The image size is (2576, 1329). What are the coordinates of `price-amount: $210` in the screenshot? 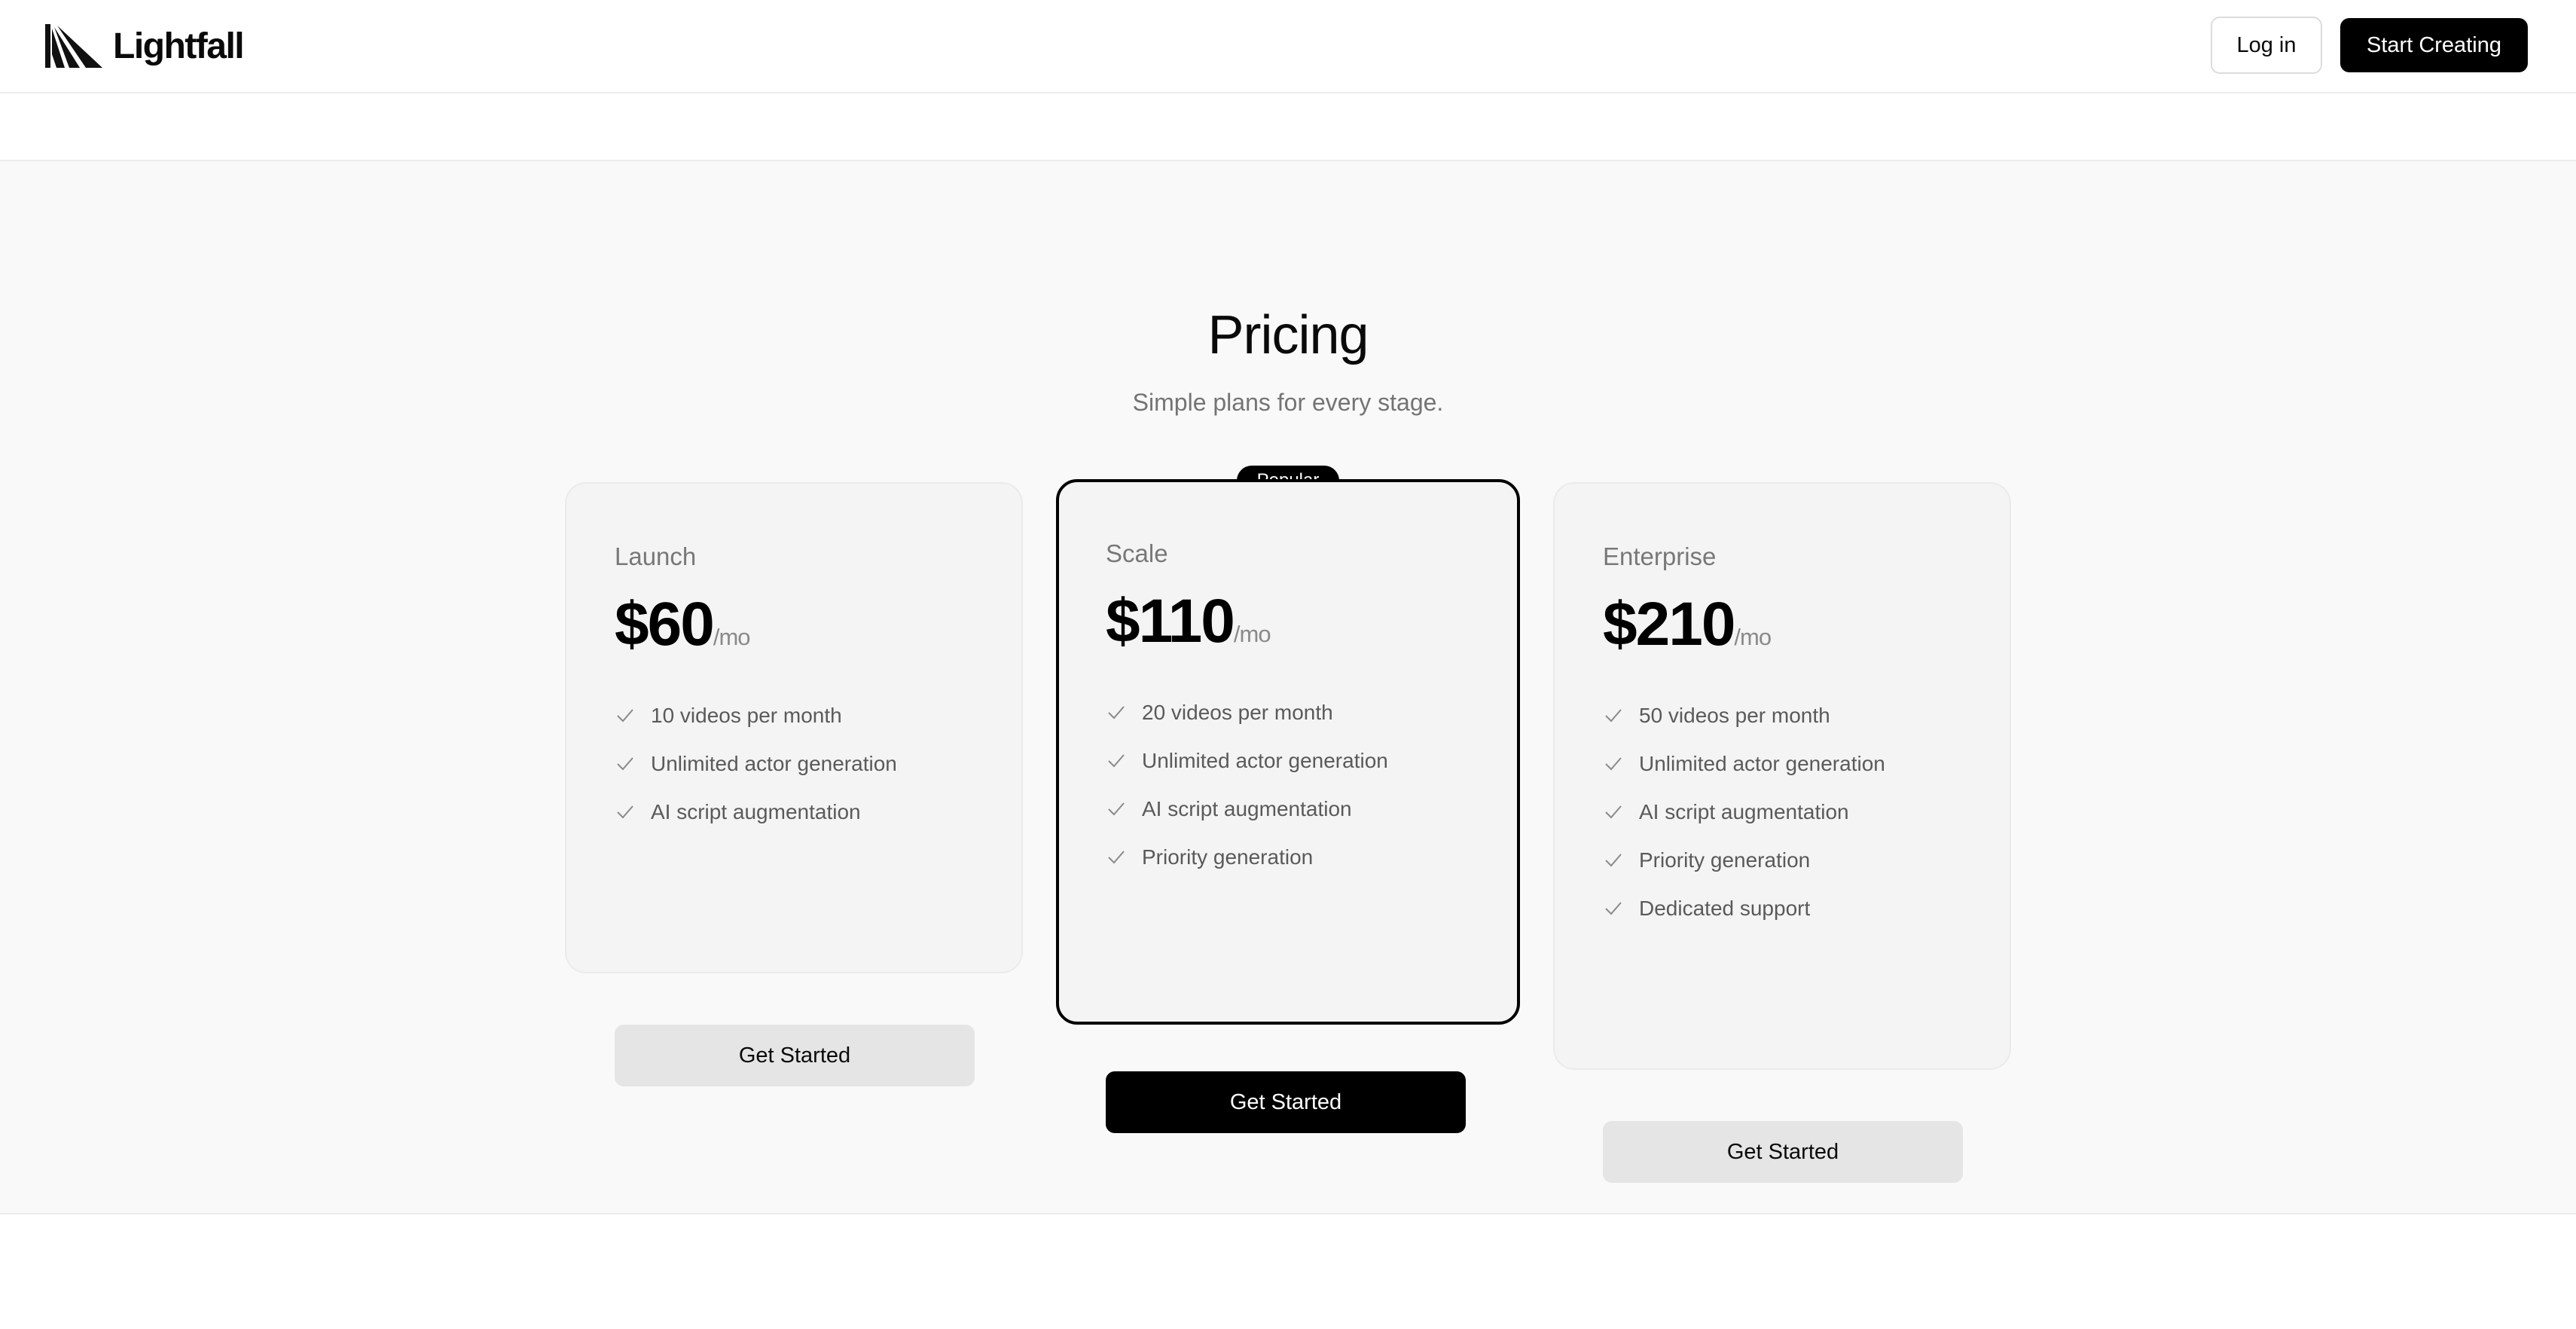 It's located at (1669, 624).